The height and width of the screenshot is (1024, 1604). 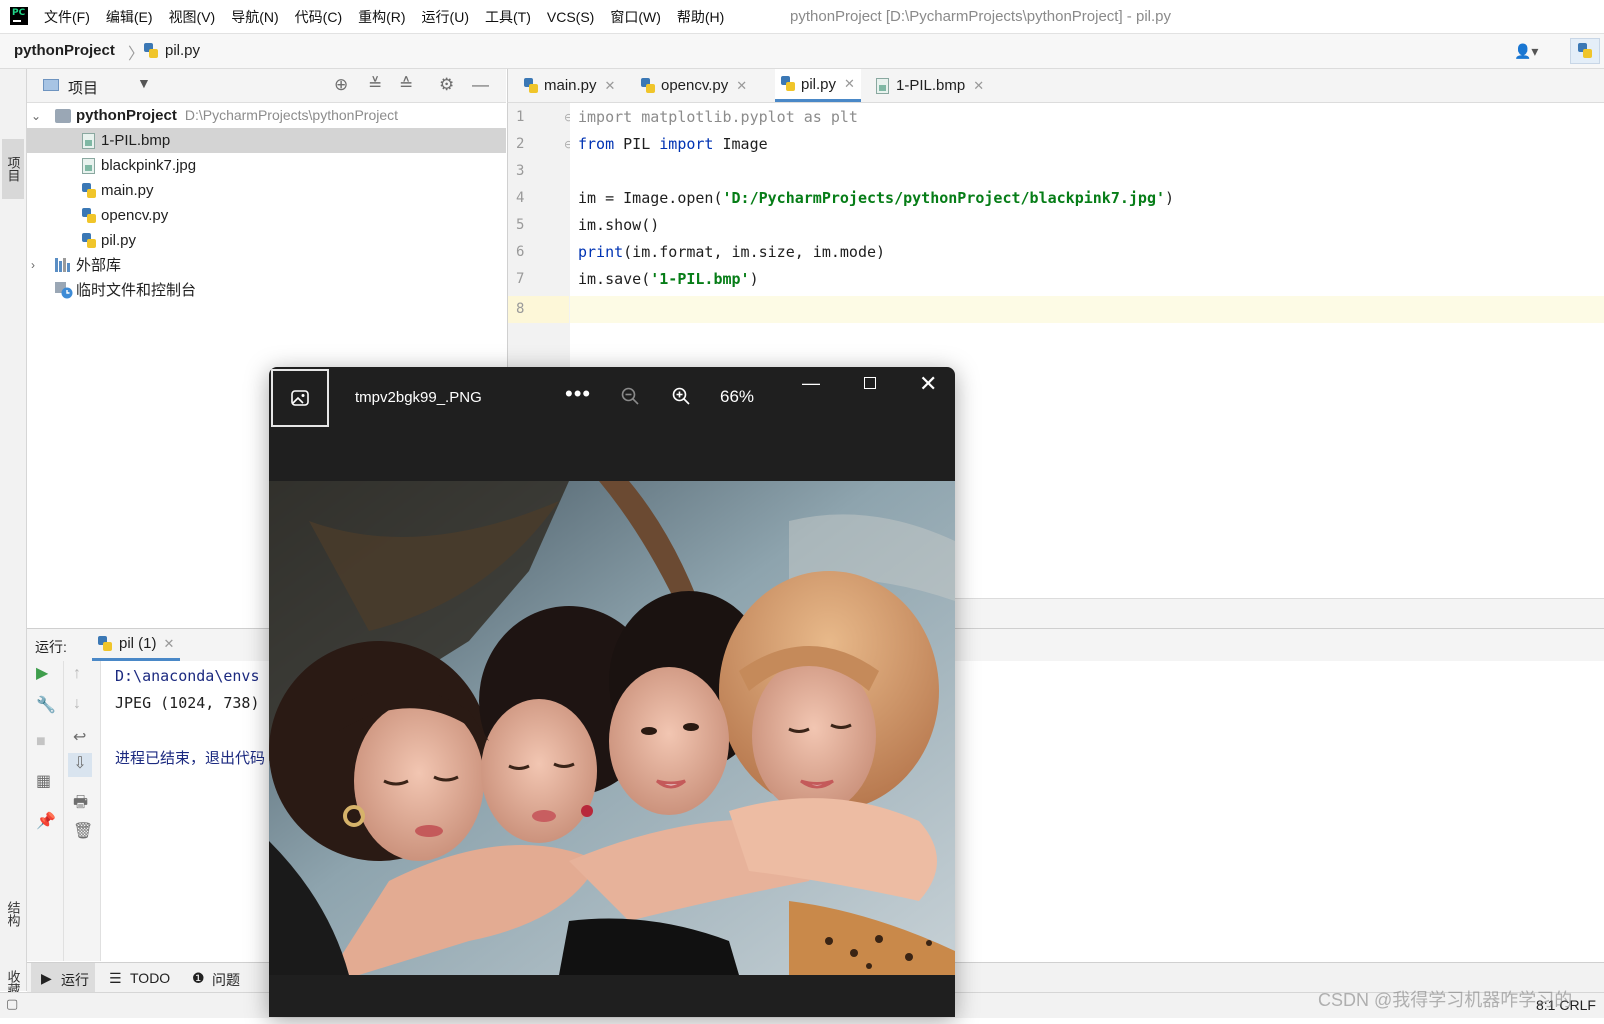 I want to click on menu-edit: 编辑(E), so click(x=129, y=17).